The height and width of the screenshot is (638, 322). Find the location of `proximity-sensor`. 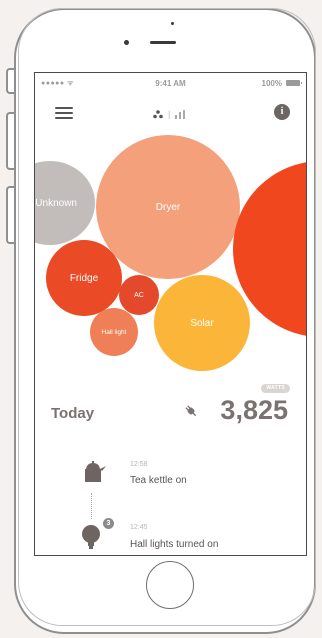

proximity-sensor is located at coordinates (172, 23).